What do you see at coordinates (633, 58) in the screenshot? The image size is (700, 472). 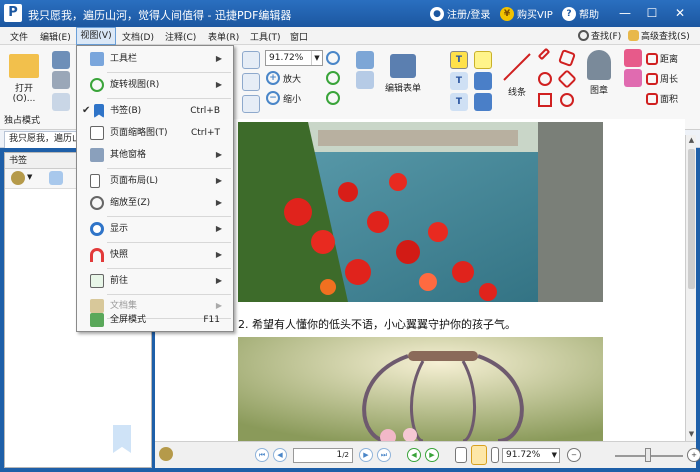 I see `eraser-icon` at bounding box center [633, 58].